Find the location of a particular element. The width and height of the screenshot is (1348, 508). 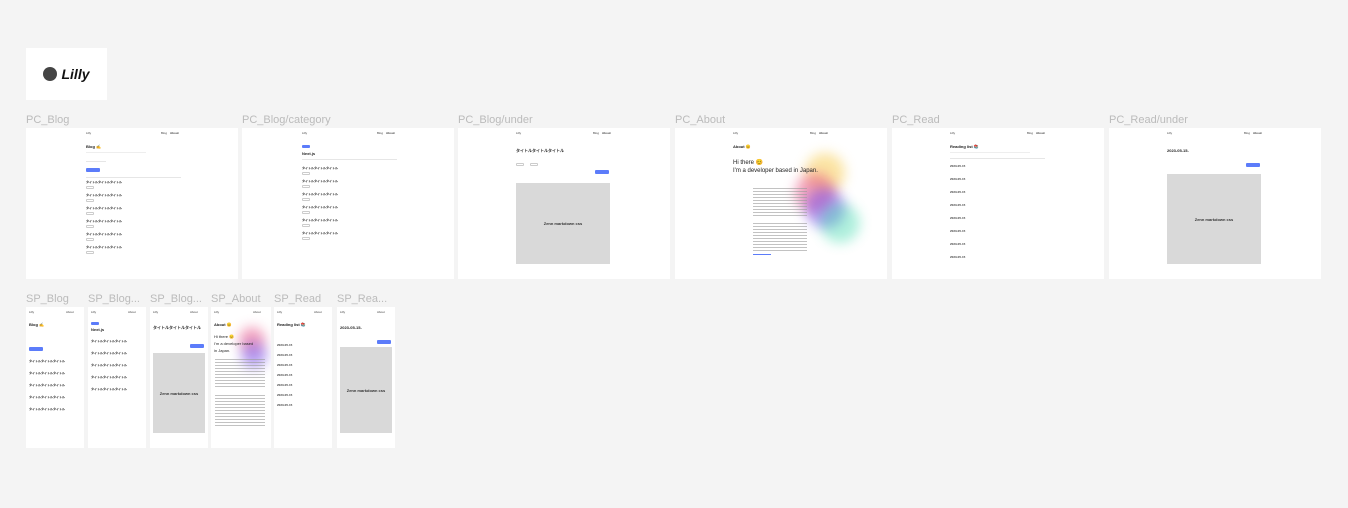

bio-link is located at coordinates (762, 254).